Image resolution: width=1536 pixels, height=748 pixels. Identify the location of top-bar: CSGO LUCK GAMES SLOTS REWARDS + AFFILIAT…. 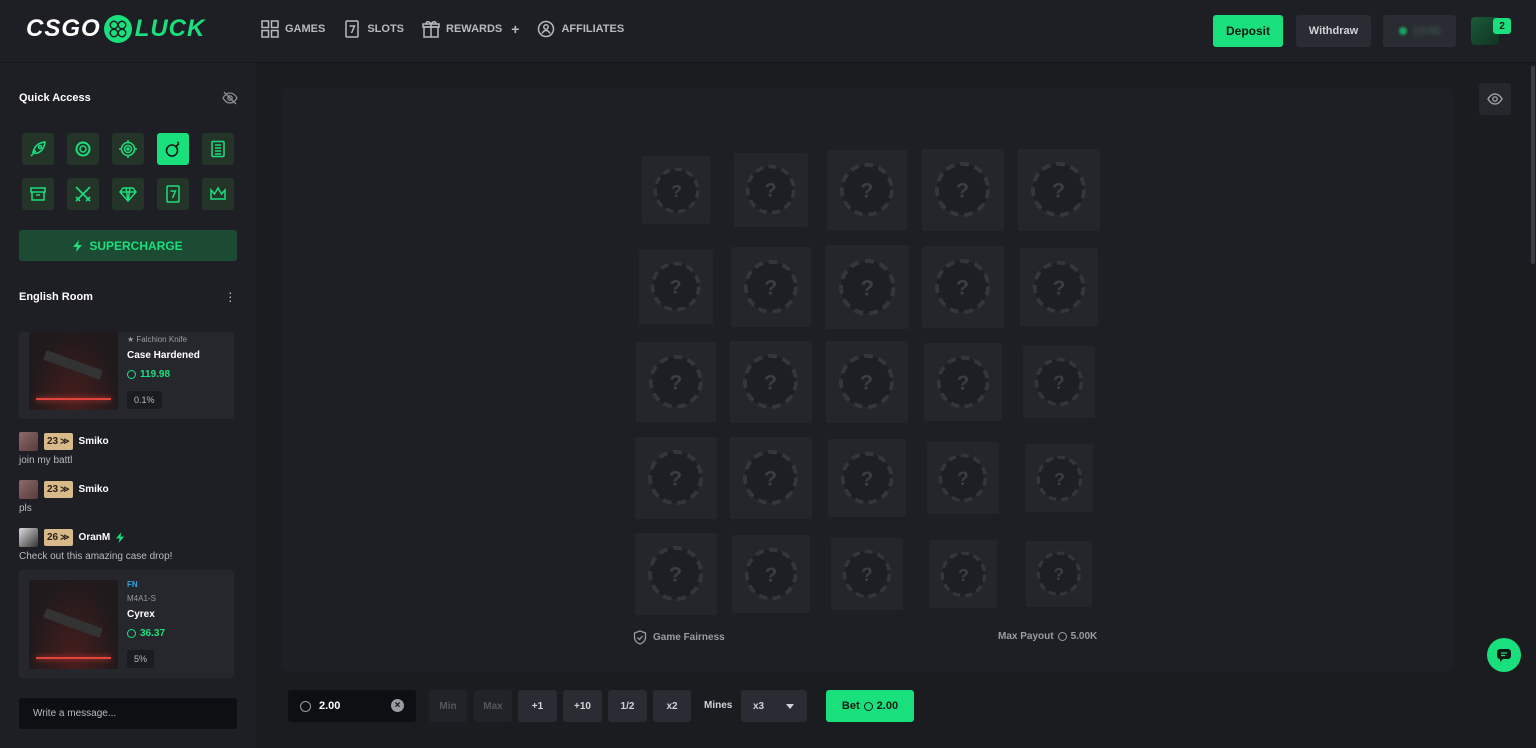
(768, 31).